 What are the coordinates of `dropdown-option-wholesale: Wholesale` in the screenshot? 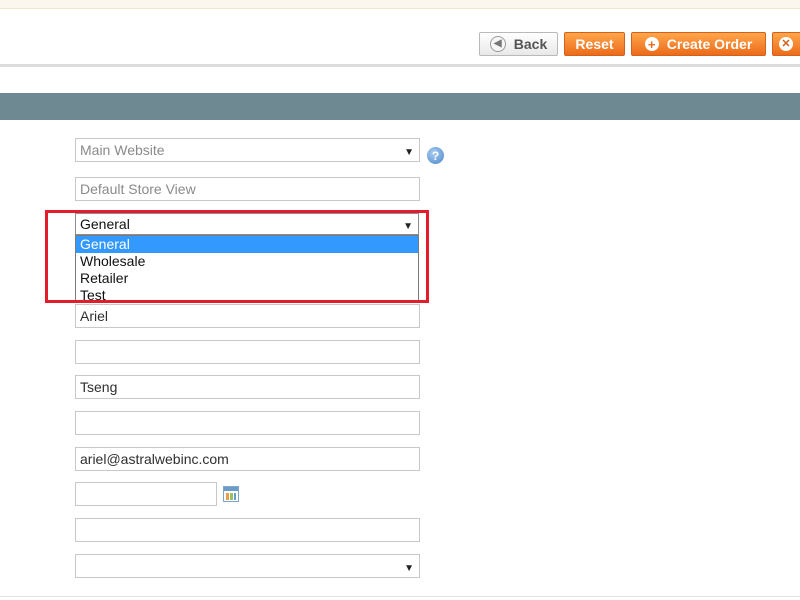 It's located at (247, 261).